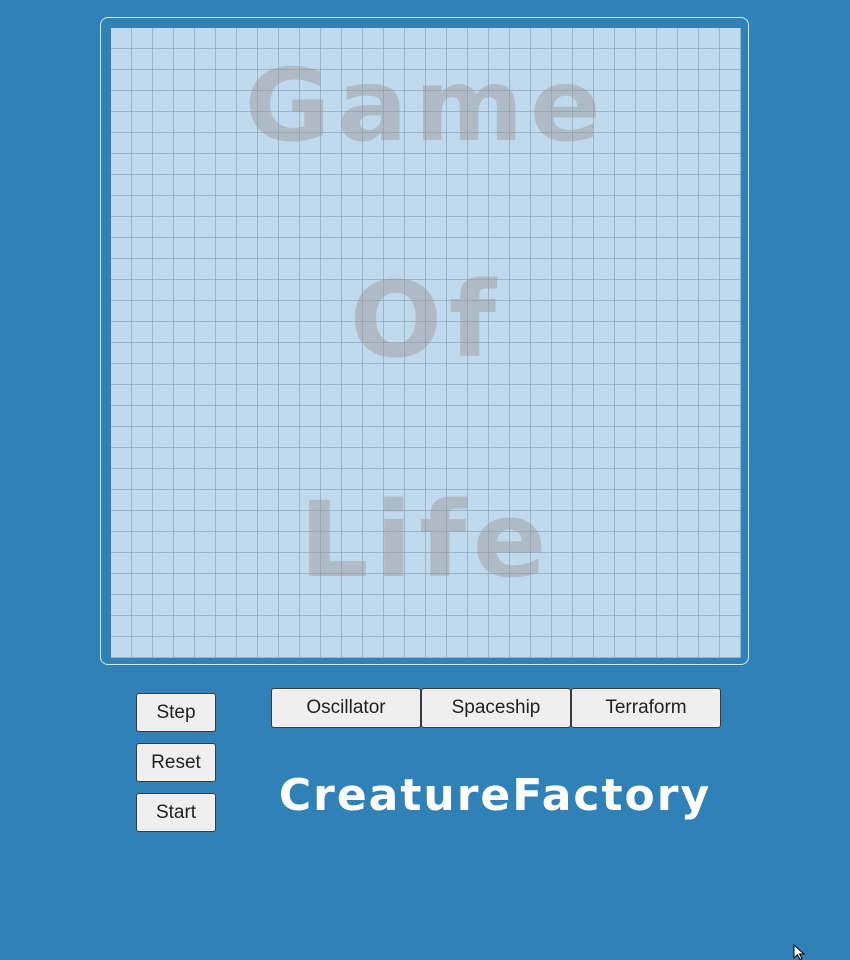 This screenshot has height=960, width=850. What do you see at coordinates (176, 812) in the screenshot?
I see `start-button: Start` at bounding box center [176, 812].